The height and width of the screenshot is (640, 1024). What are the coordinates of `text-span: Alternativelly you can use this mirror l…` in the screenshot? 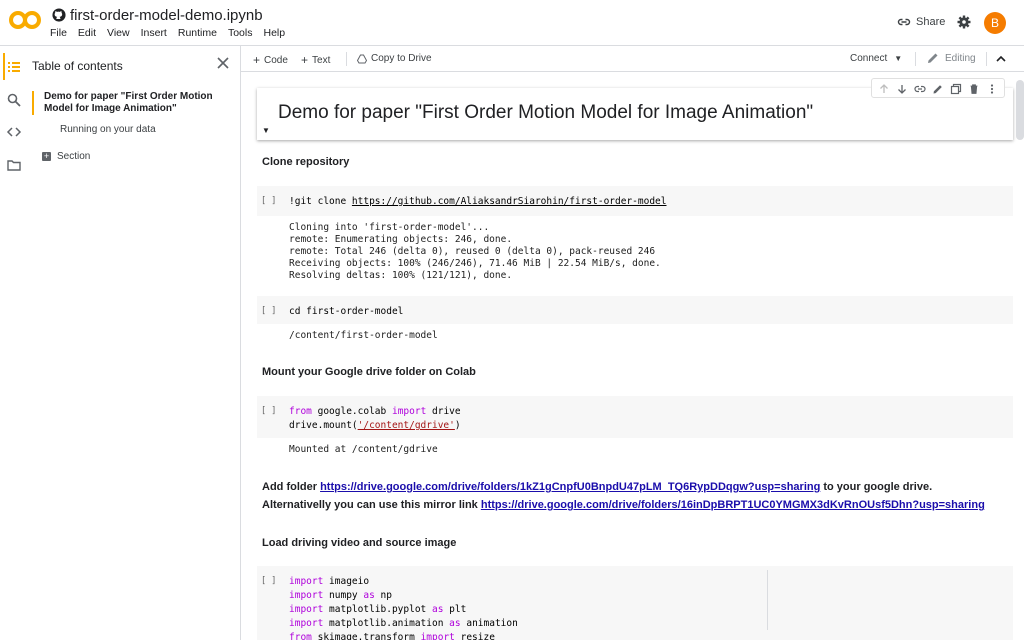 It's located at (371, 505).